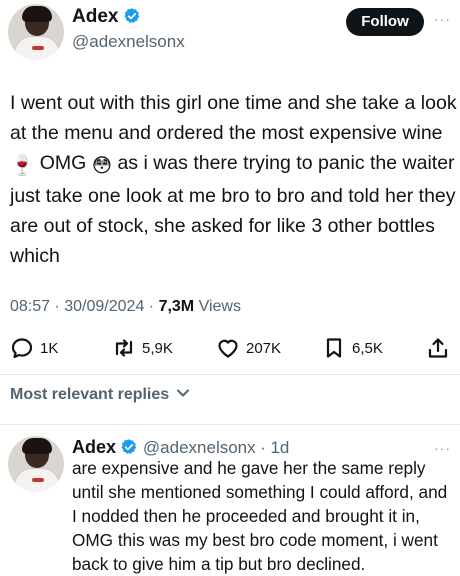  Describe the element at coordinates (334, 348) in the screenshot. I see `bookmark-icon` at that location.